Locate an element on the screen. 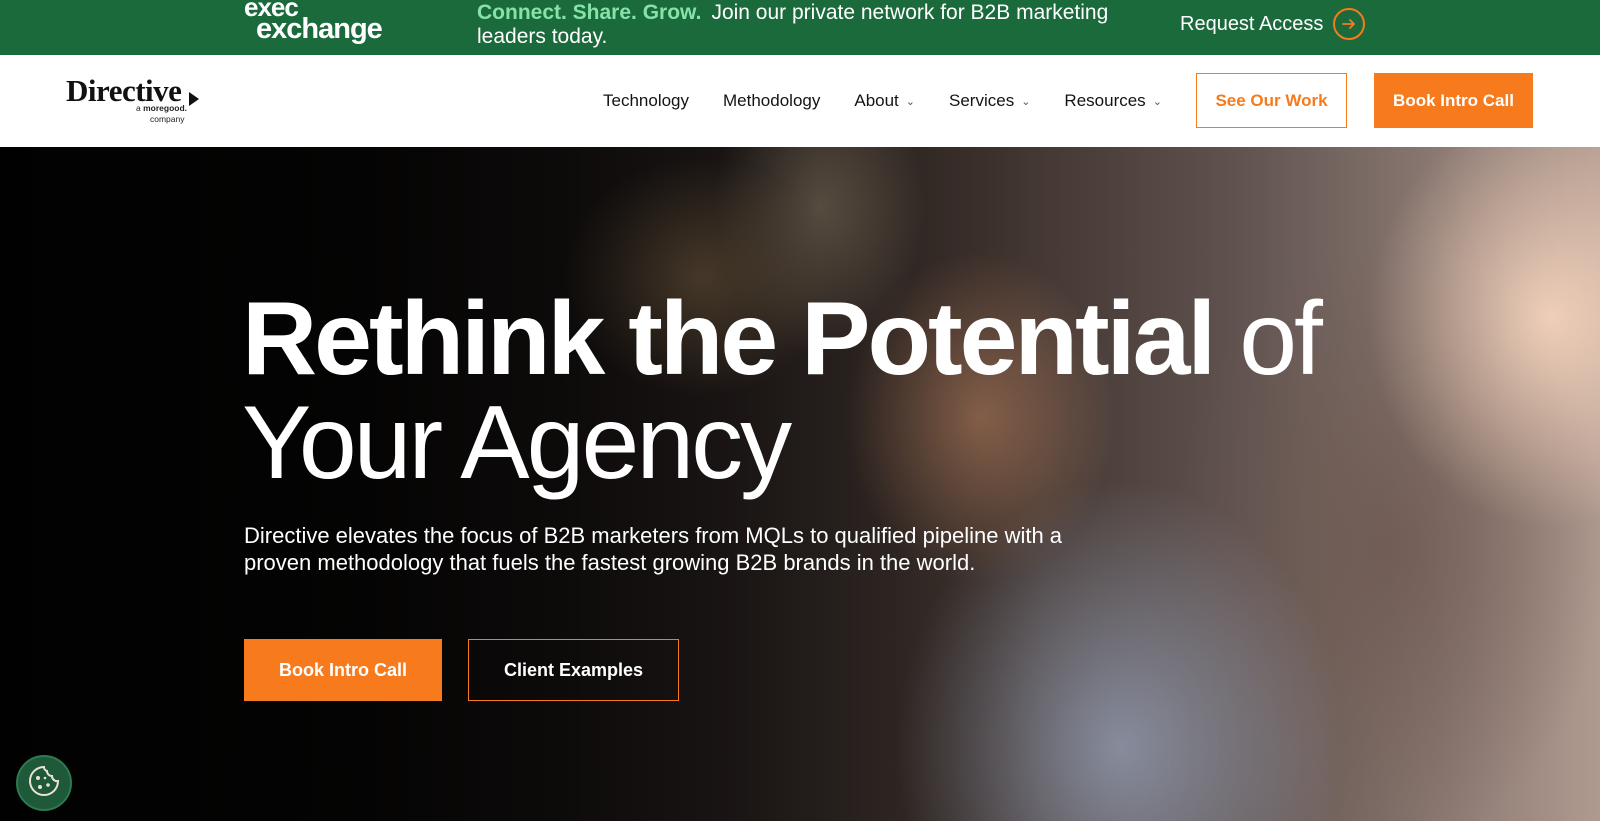  nav-item-methodology: Methodology is located at coordinates (771, 101).